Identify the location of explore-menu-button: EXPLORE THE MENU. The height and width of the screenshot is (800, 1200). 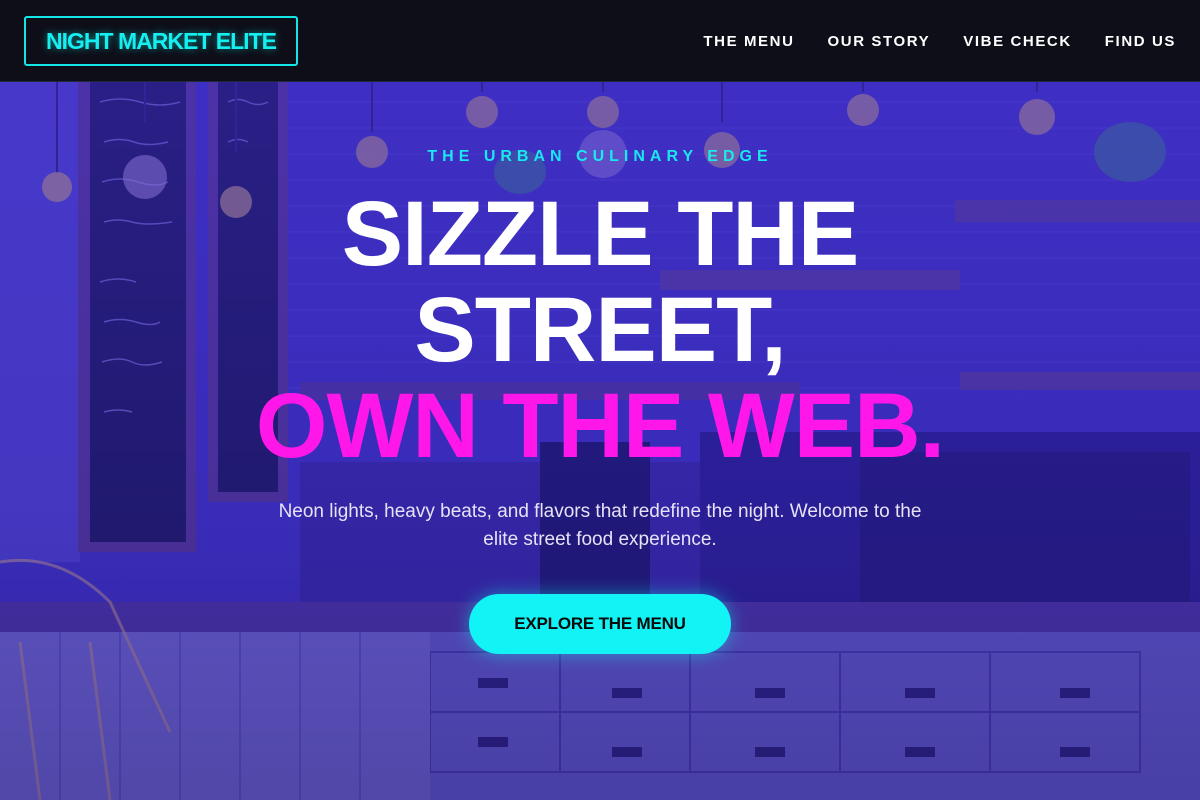
(600, 624).